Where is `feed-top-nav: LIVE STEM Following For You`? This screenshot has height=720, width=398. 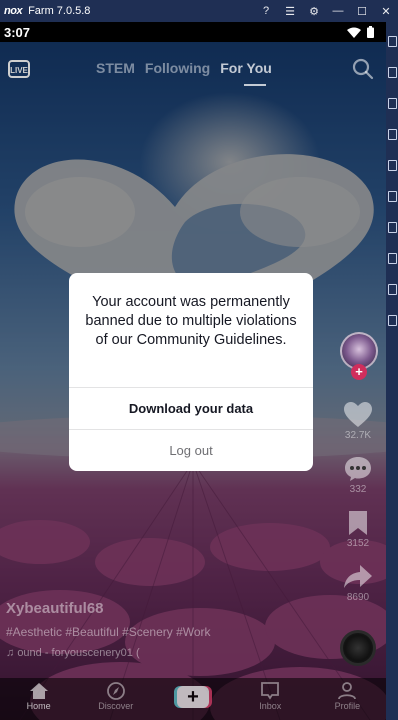 feed-top-nav: LIVE STEM Following For You is located at coordinates (193, 71).